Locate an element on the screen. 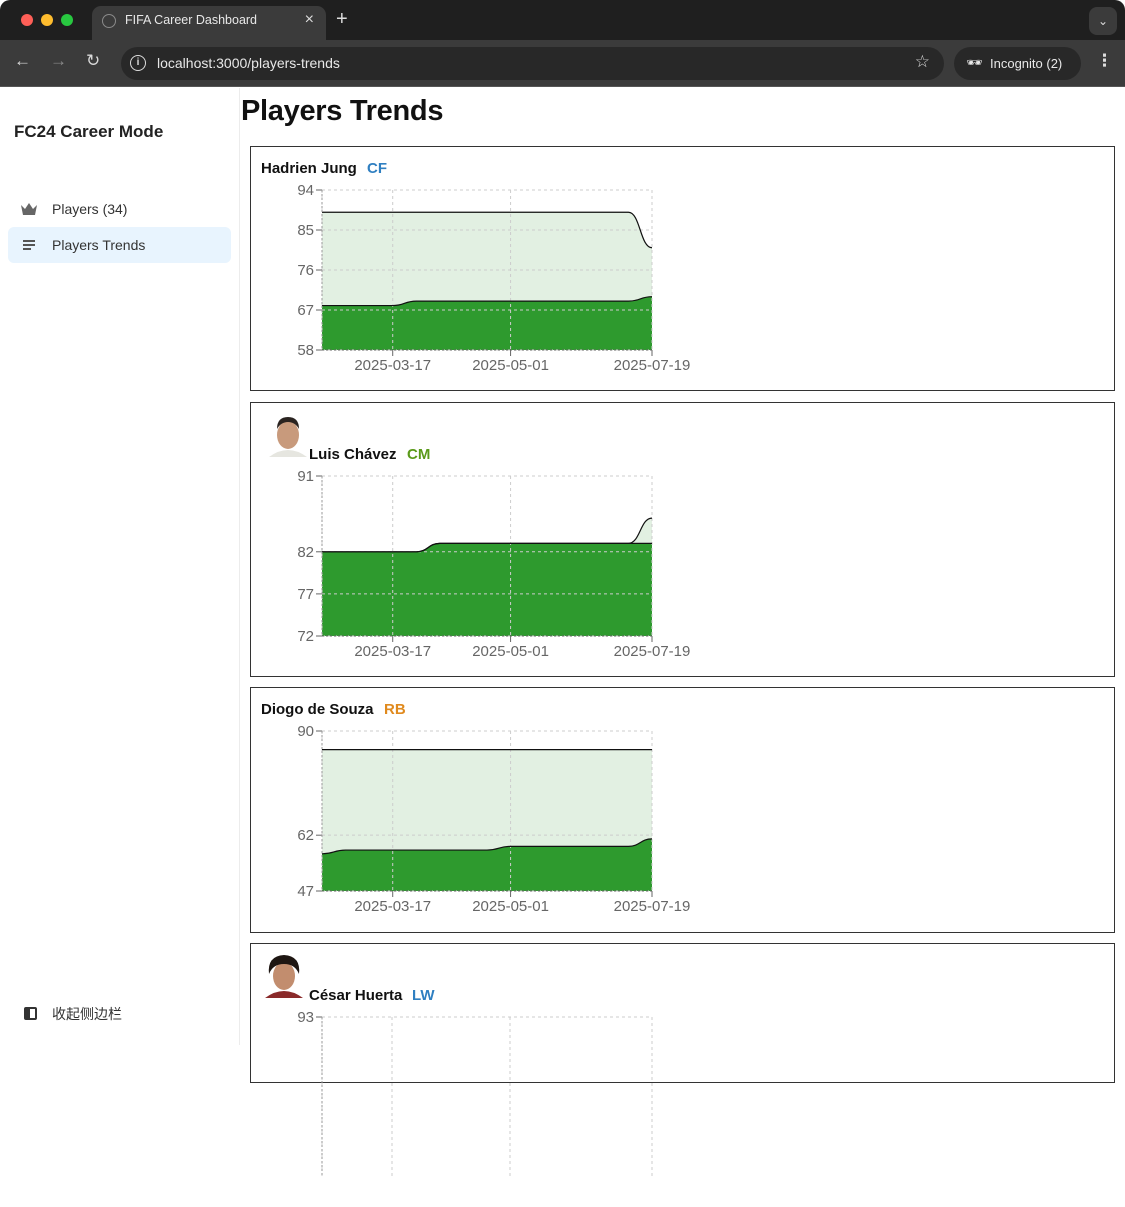 This screenshot has height=1207, width=1125. y-tick-label: 90 is located at coordinates (305, 731).